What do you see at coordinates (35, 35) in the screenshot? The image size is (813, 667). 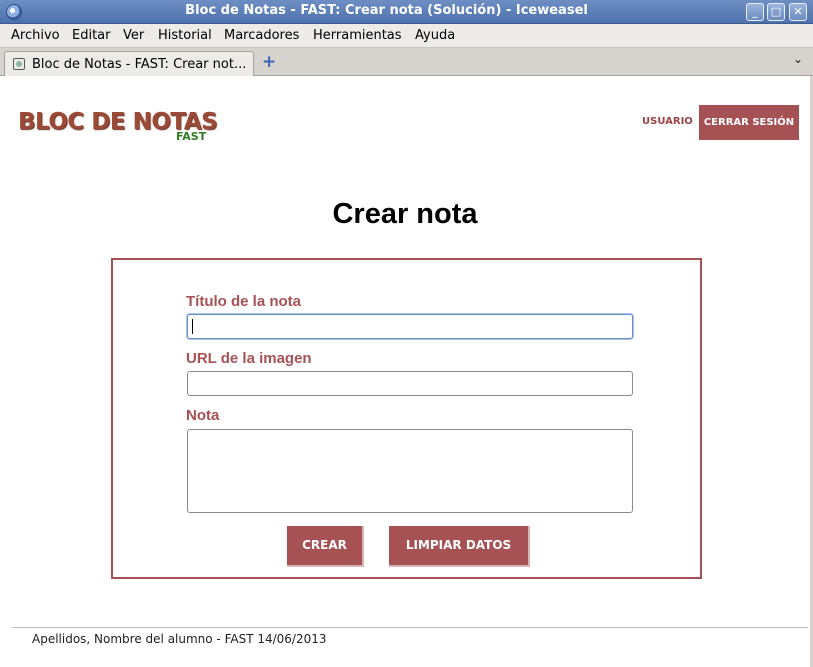 I see `menu-archivo: Archivo` at bounding box center [35, 35].